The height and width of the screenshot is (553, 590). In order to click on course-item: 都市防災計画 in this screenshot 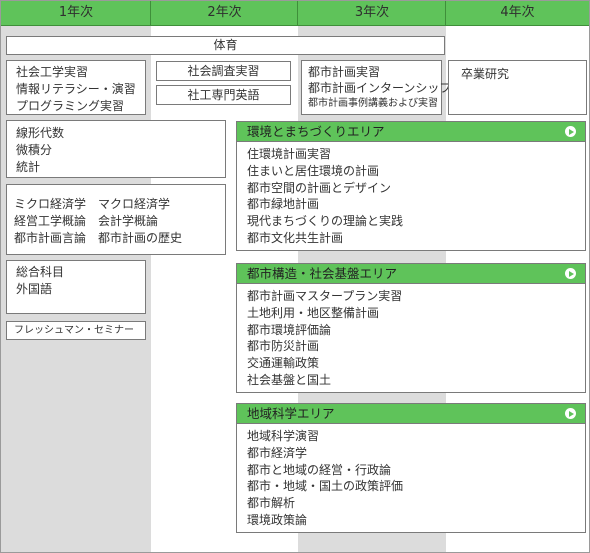, I will do `click(283, 346)`.